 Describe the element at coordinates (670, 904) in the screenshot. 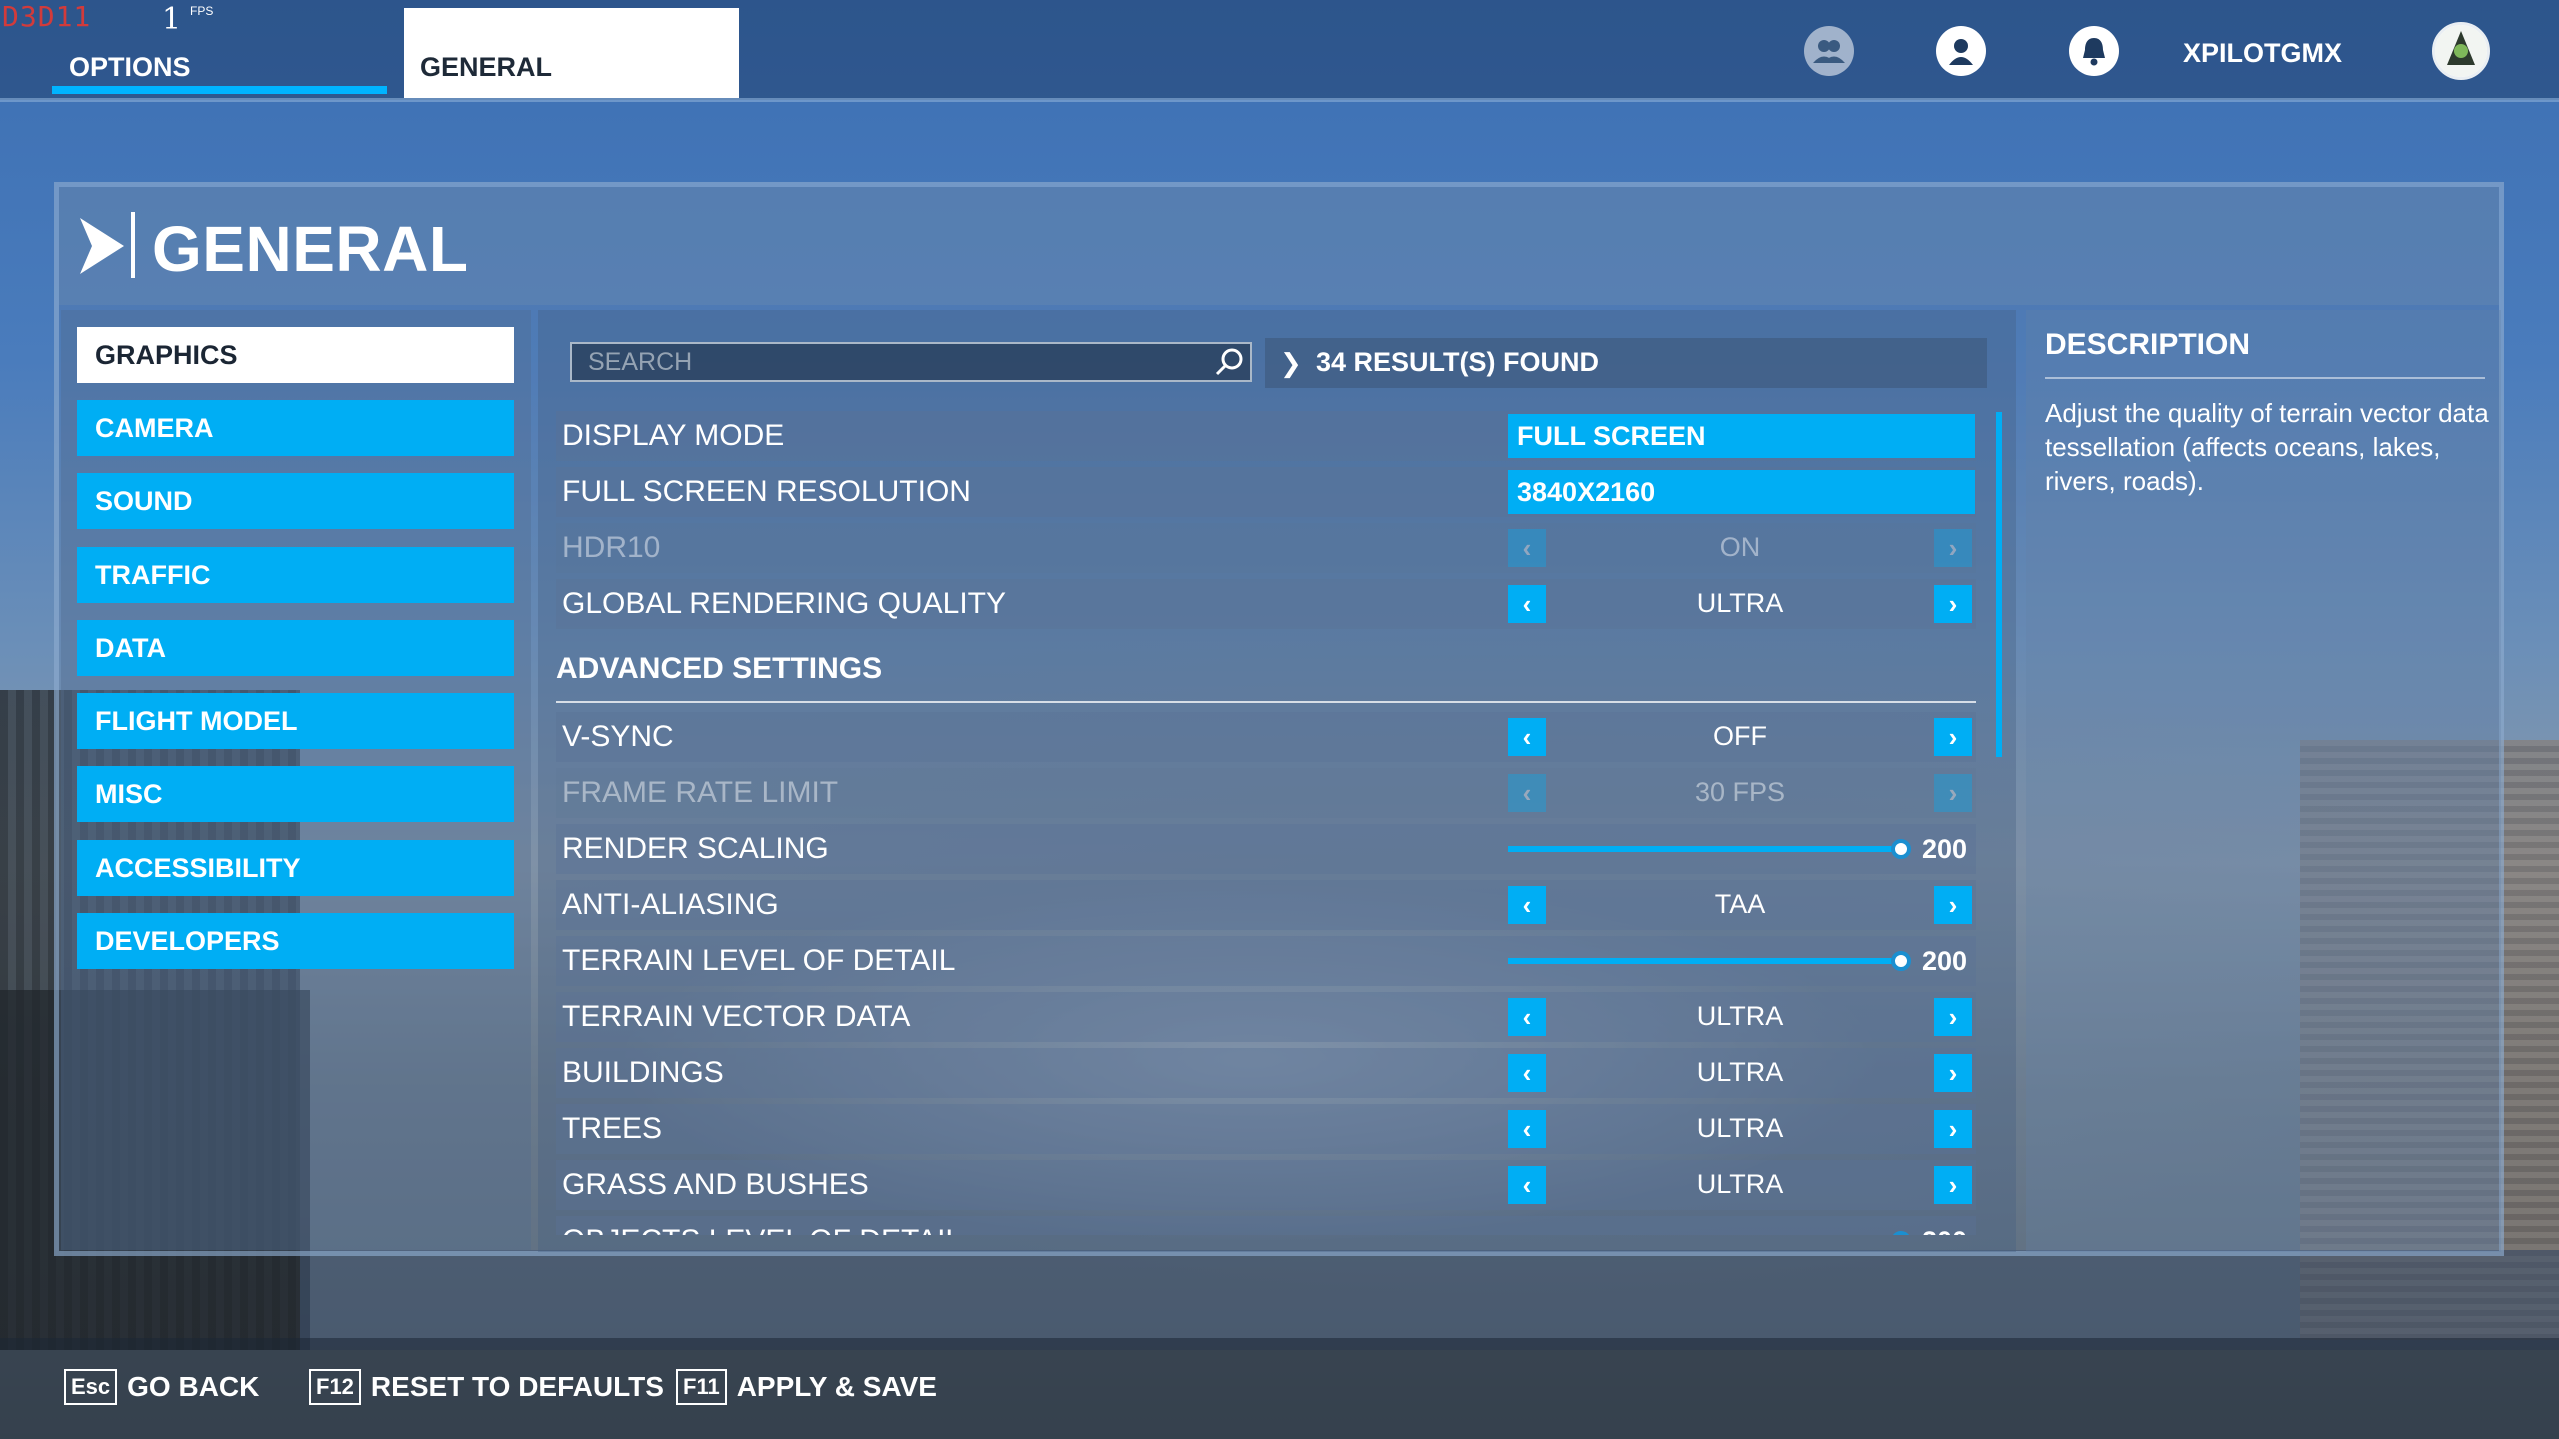

I see `setting-label-anti-aliasing: ANTI-ALIASING` at that location.